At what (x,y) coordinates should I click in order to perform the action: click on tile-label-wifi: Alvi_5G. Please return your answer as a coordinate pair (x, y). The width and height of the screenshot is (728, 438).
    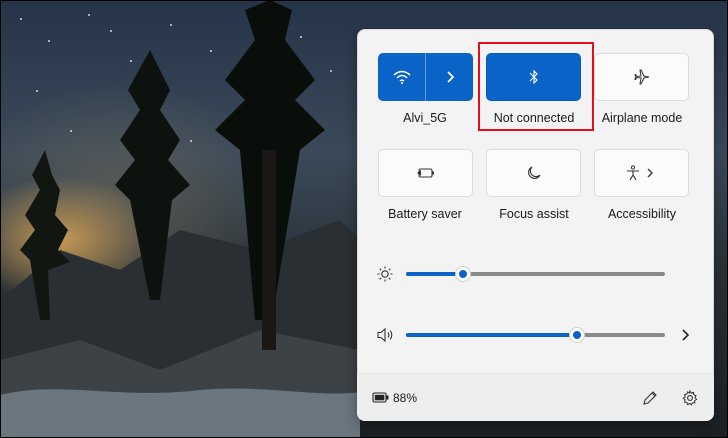
    Looking at the image, I should click on (425, 118).